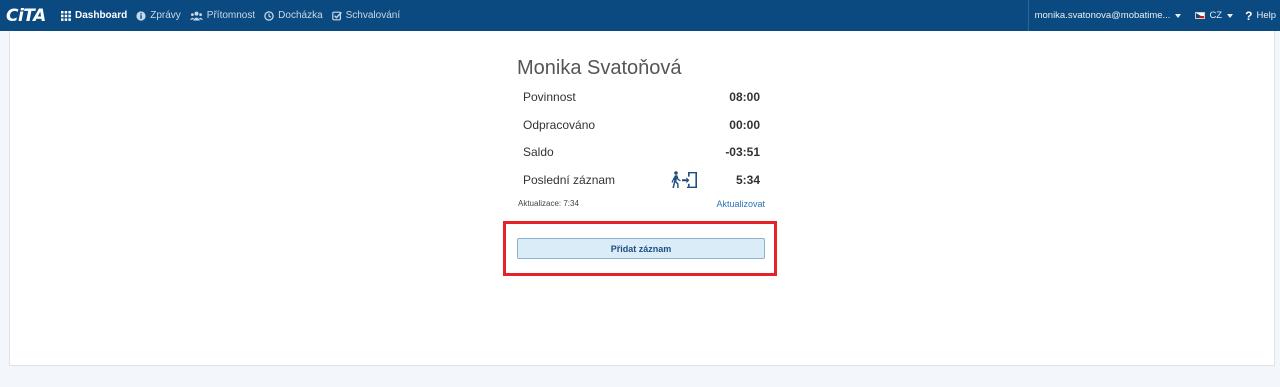 This screenshot has height=387, width=1280. What do you see at coordinates (569, 180) in the screenshot?
I see `row-label: Poslední záznam` at bounding box center [569, 180].